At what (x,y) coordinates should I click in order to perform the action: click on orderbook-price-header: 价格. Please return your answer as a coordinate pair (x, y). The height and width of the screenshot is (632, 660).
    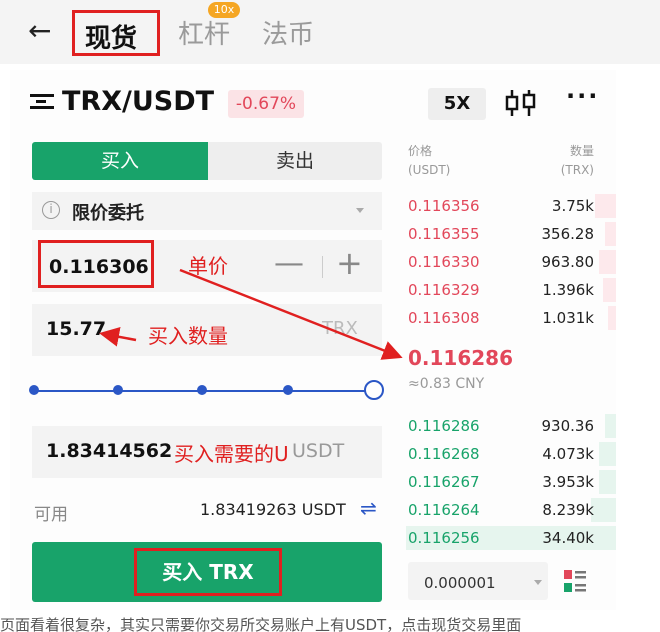
    Looking at the image, I should click on (420, 151).